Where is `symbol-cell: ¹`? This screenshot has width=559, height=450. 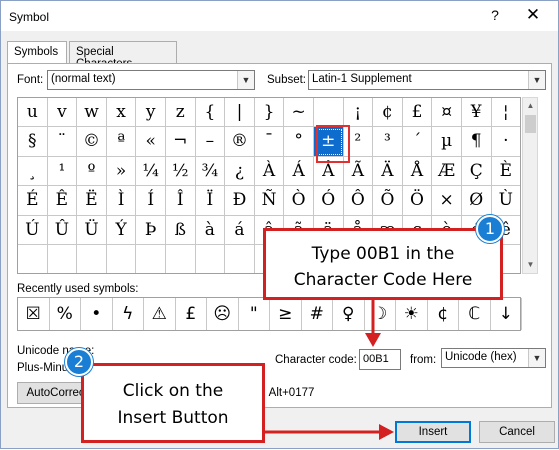 symbol-cell: ¹ is located at coordinates (62, 171).